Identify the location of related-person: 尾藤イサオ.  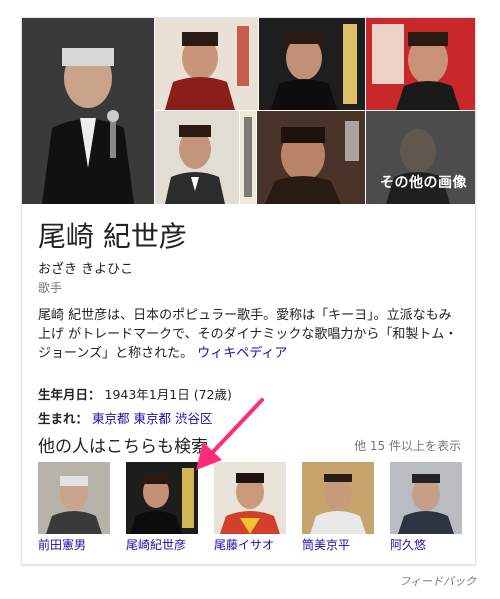
(250, 507).